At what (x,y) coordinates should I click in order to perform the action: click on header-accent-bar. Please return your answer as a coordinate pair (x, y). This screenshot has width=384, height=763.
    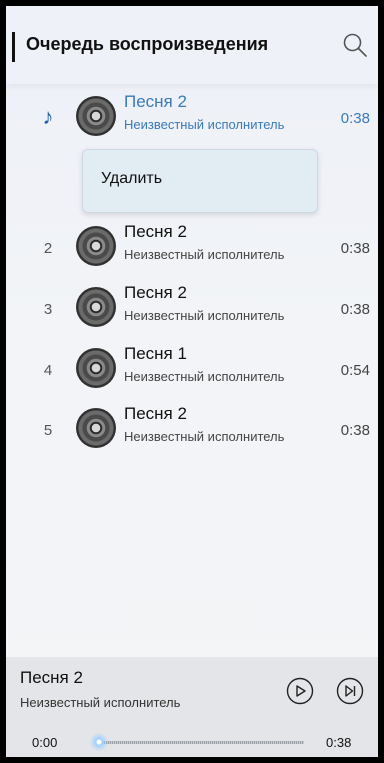
    Looking at the image, I should click on (13, 47).